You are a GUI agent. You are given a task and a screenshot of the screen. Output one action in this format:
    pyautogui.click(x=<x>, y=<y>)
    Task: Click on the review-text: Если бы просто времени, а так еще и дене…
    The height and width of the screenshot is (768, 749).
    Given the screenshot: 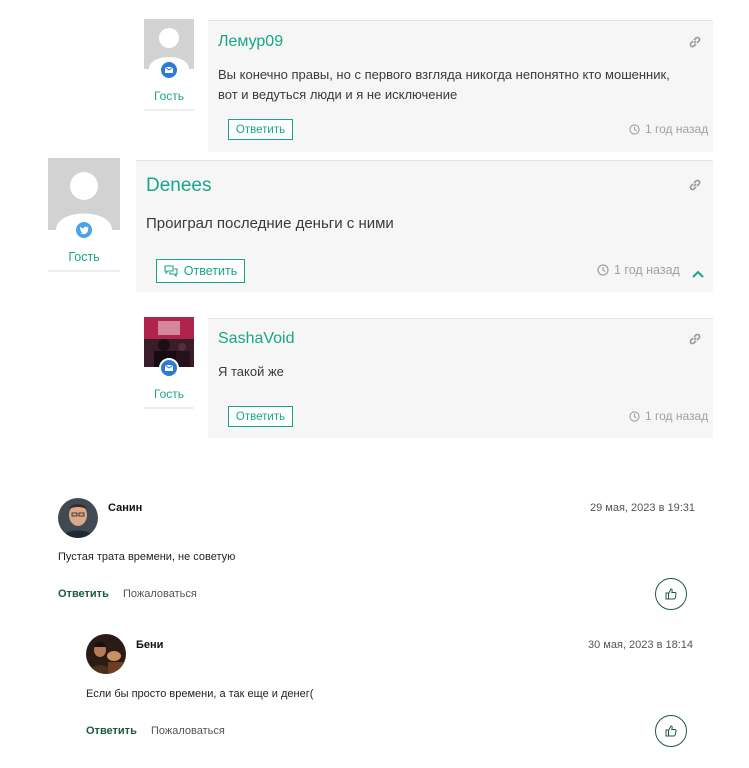 What is the action you would take?
    pyautogui.click(x=200, y=694)
    